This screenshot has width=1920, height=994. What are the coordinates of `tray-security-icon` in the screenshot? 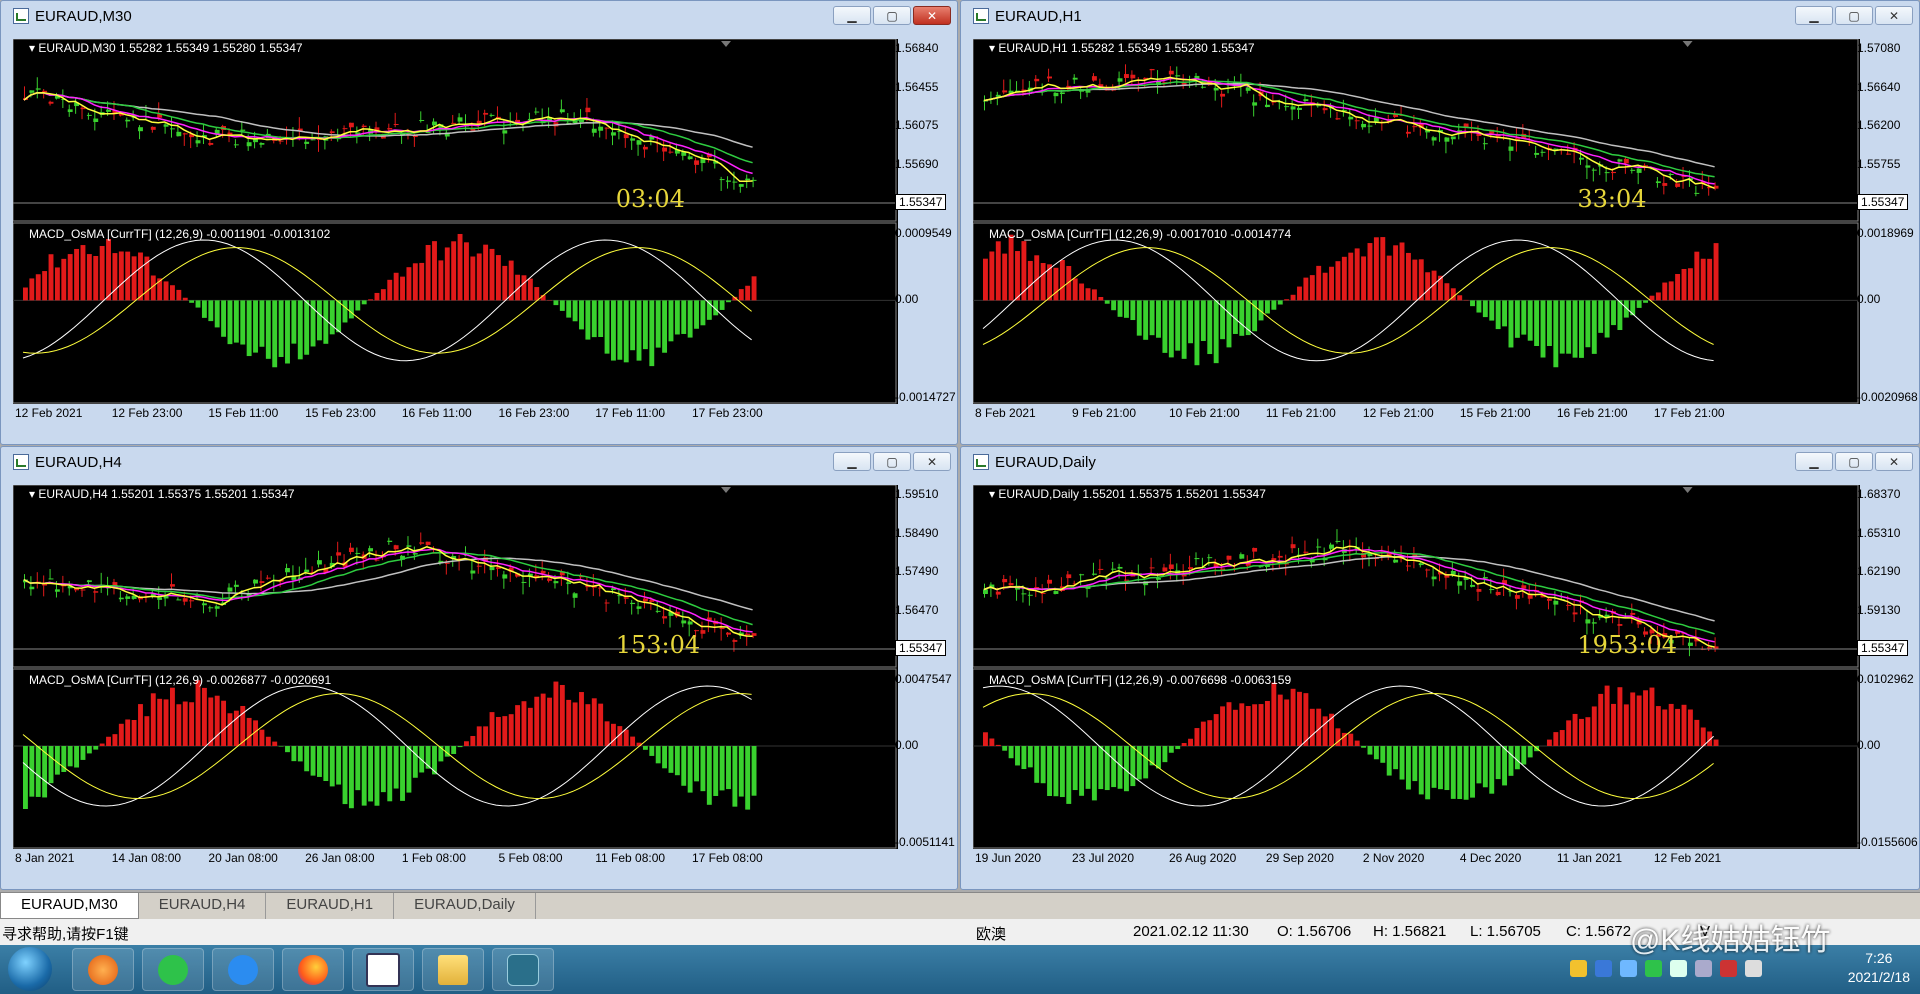 It's located at (1678, 968).